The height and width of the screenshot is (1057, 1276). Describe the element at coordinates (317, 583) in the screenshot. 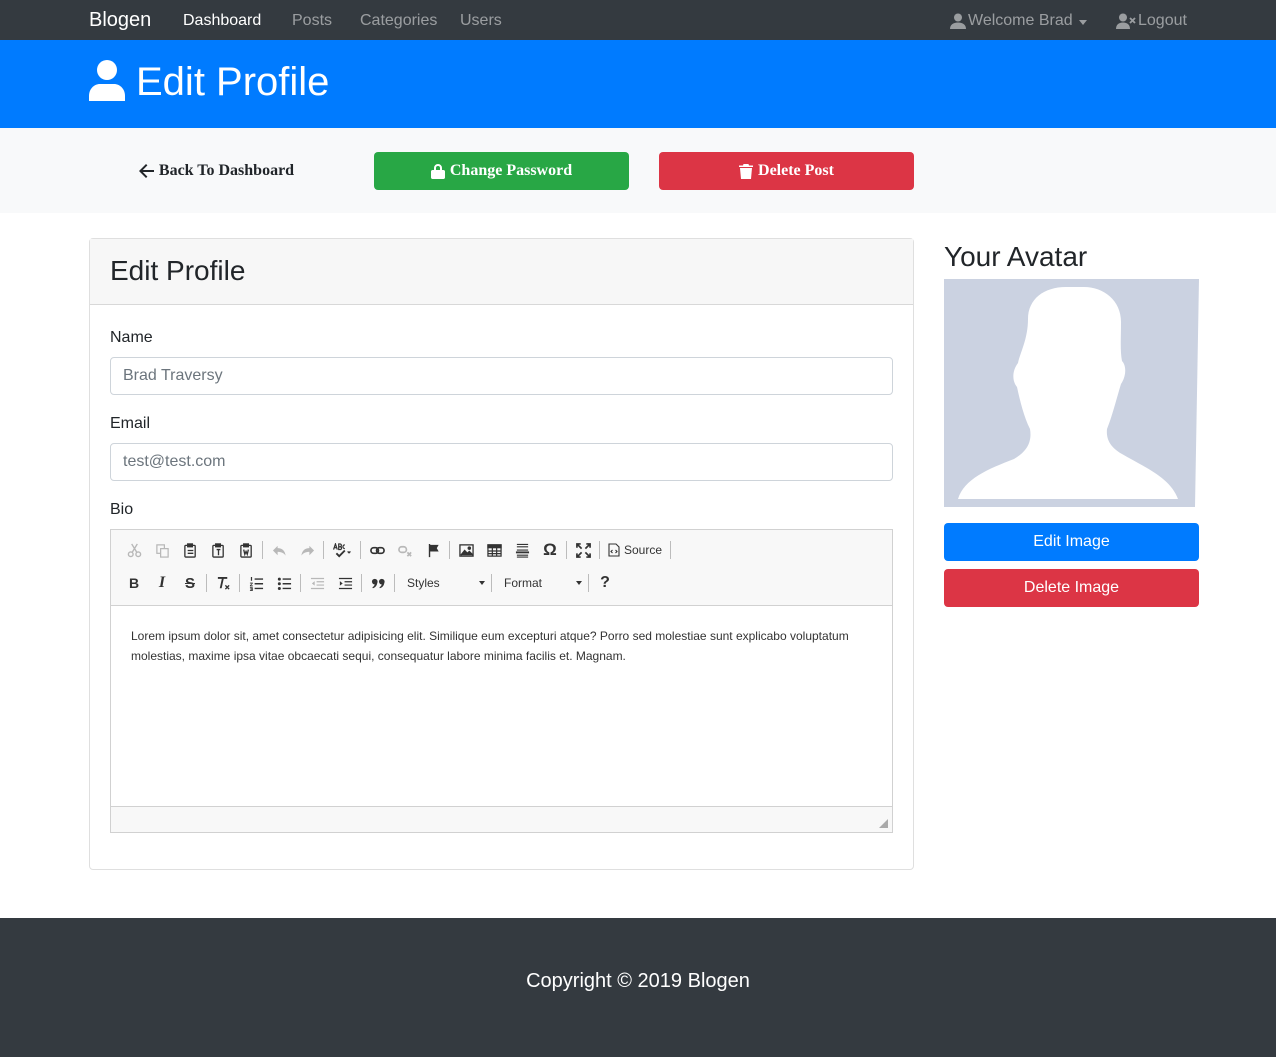

I see `decrease-indent-icon` at that location.